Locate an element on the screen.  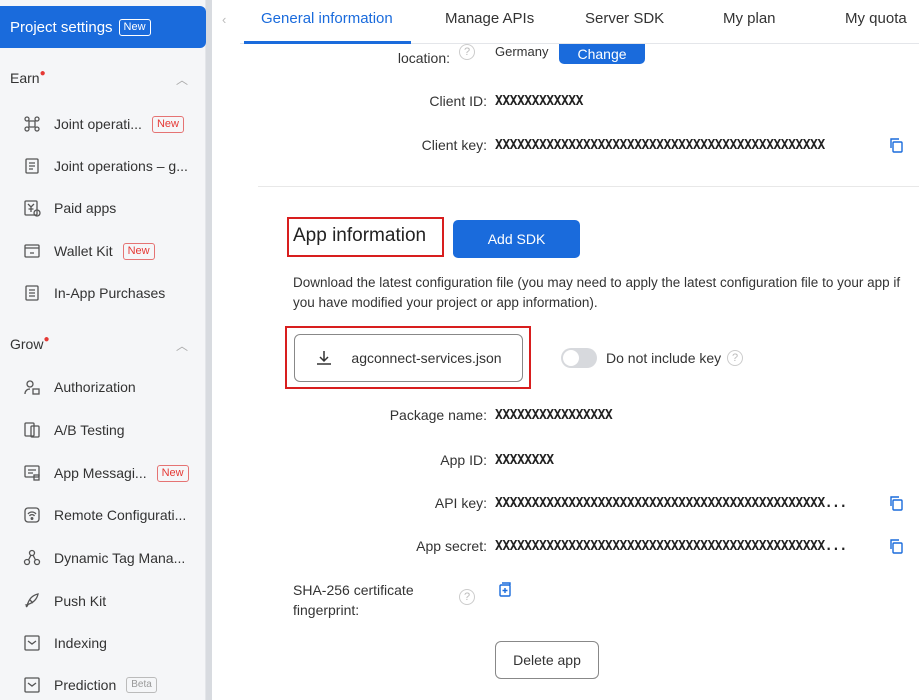
prediction-icon is located at coordinates (32, 685).